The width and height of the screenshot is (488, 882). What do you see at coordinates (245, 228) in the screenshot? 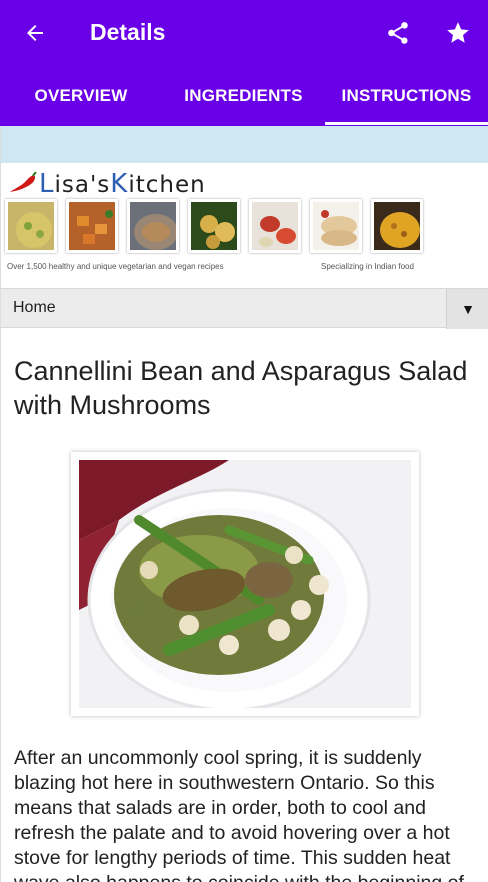
I see `header-food-thumbnails` at bounding box center [245, 228].